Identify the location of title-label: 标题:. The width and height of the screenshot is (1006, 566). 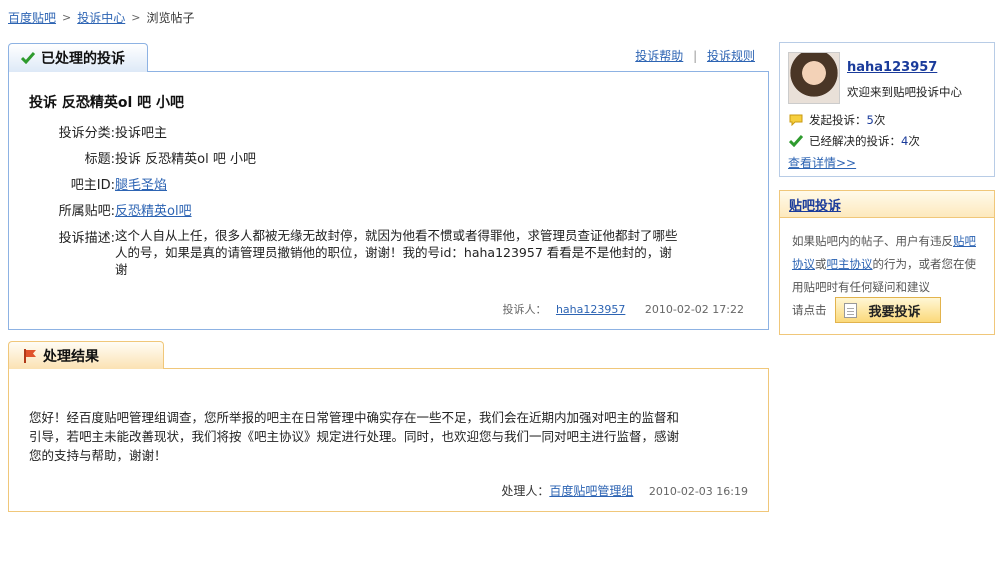
(99, 159).